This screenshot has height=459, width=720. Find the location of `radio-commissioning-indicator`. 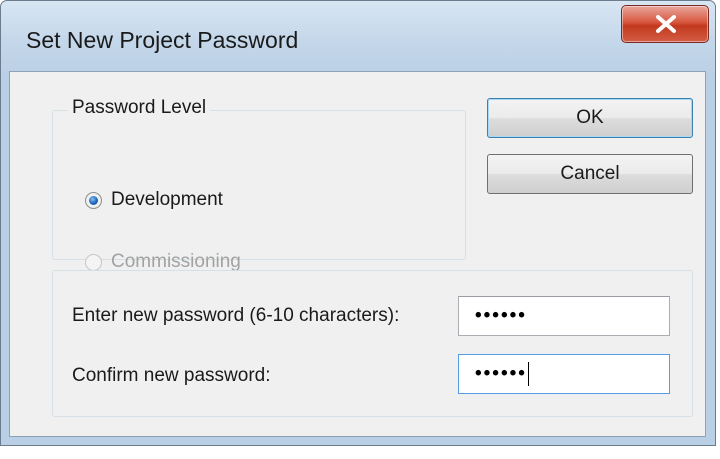

radio-commissioning-indicator is located at coordinates (93, 262).